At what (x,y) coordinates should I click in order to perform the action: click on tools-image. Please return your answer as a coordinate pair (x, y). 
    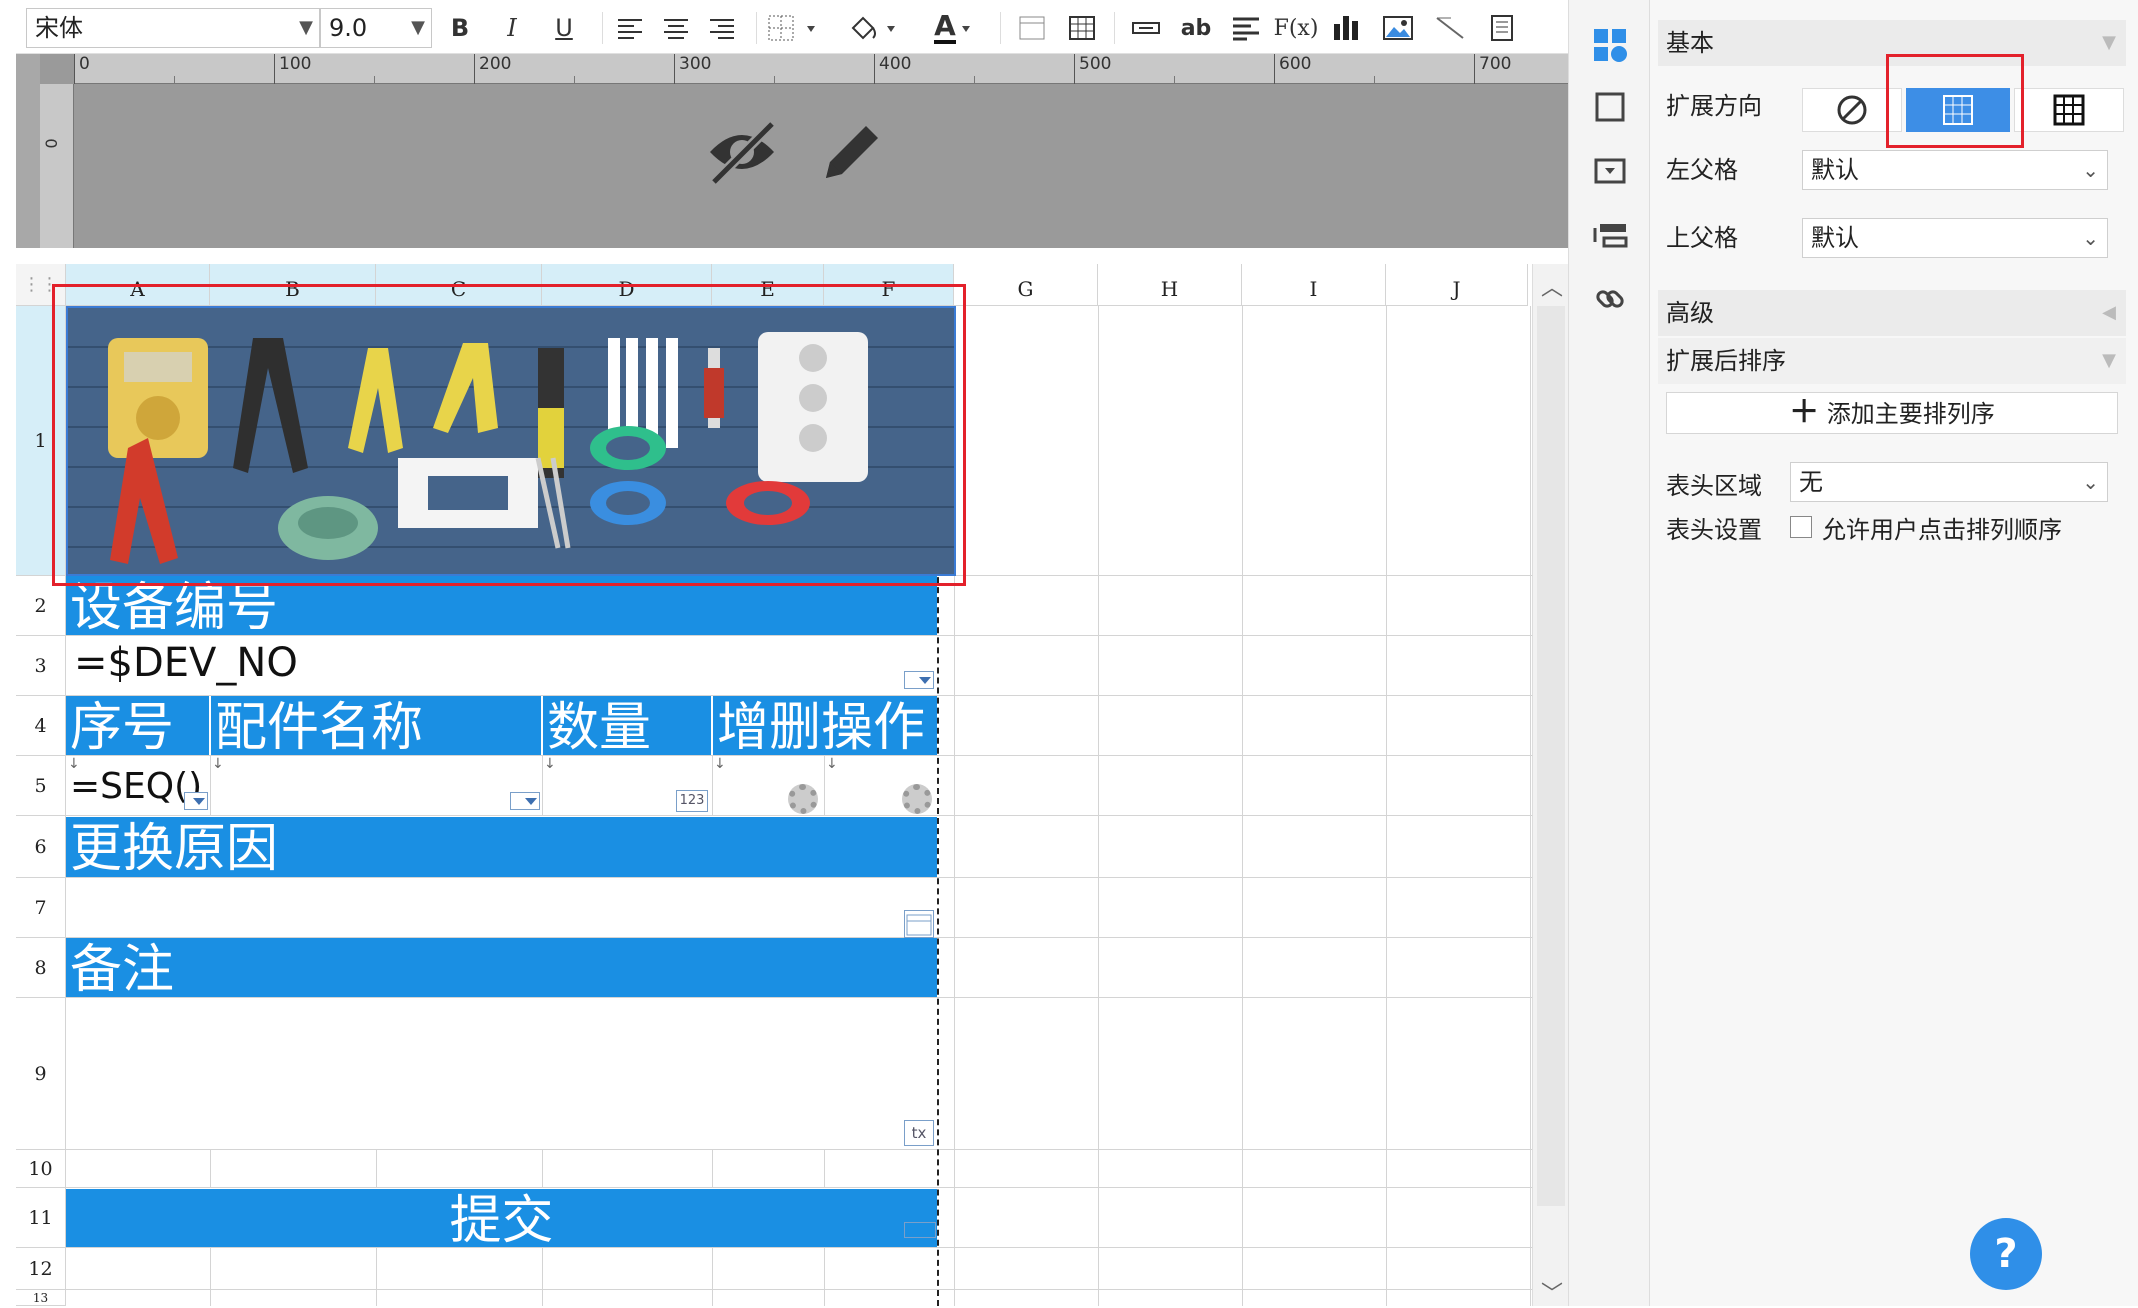
    Looking at the image, I should click on (511, 441).